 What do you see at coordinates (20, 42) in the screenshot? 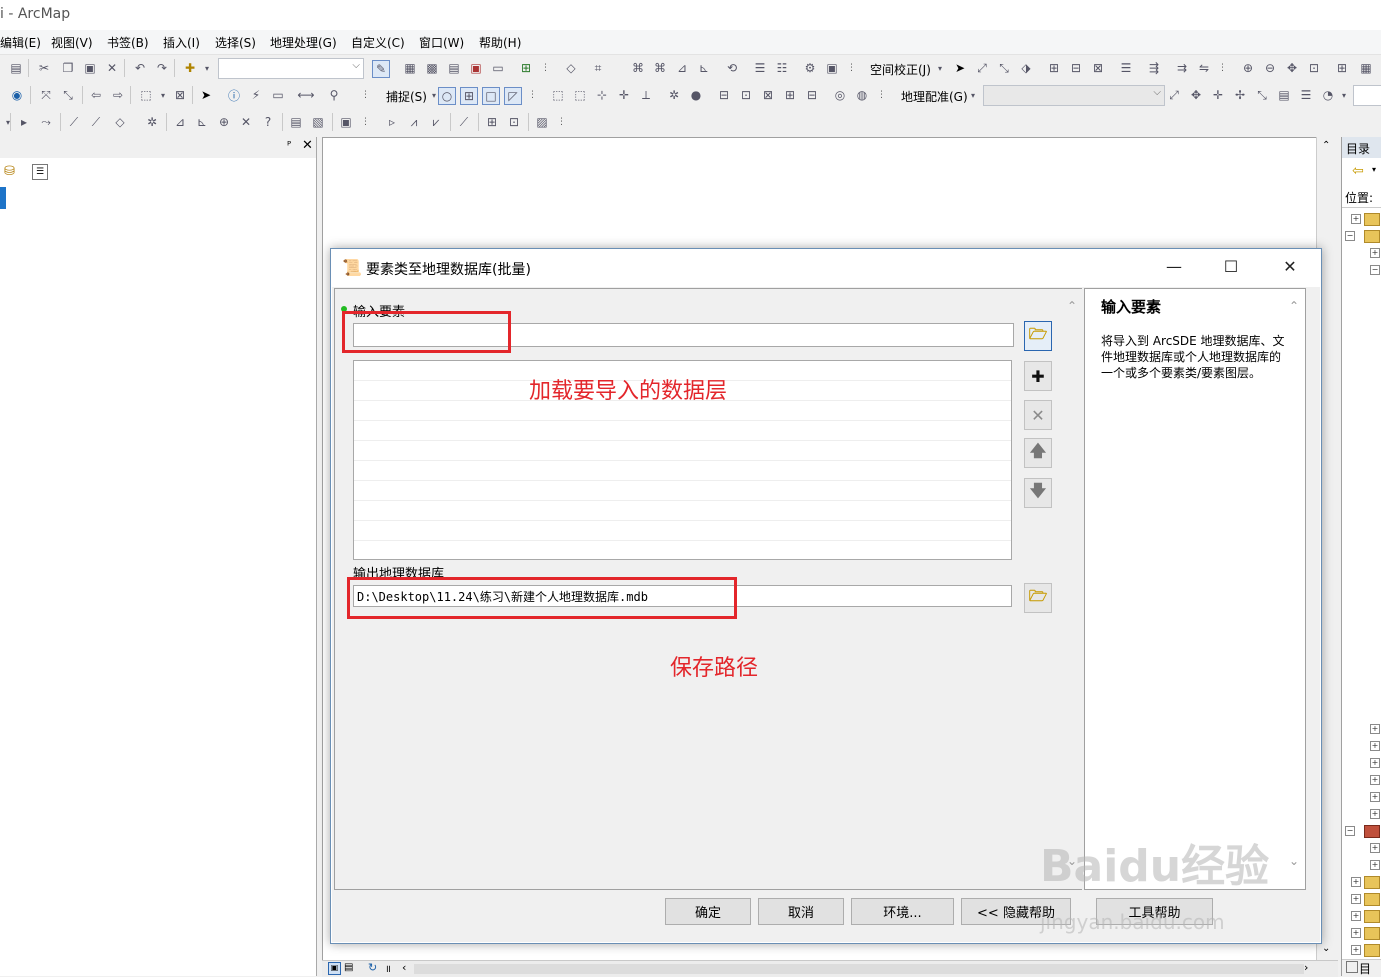
I see `menu-edit: 编辑(E)` at bounding box center [20, 42].